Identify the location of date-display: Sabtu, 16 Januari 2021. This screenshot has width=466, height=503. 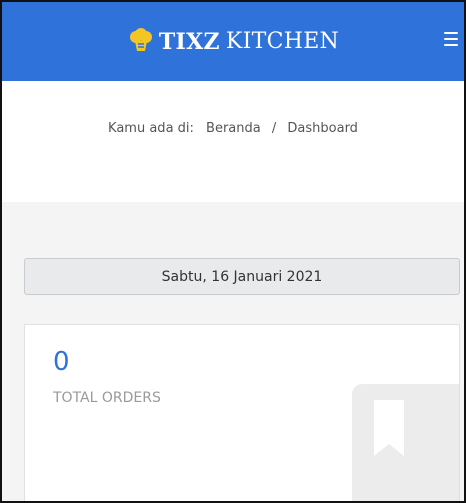
(242, 276).